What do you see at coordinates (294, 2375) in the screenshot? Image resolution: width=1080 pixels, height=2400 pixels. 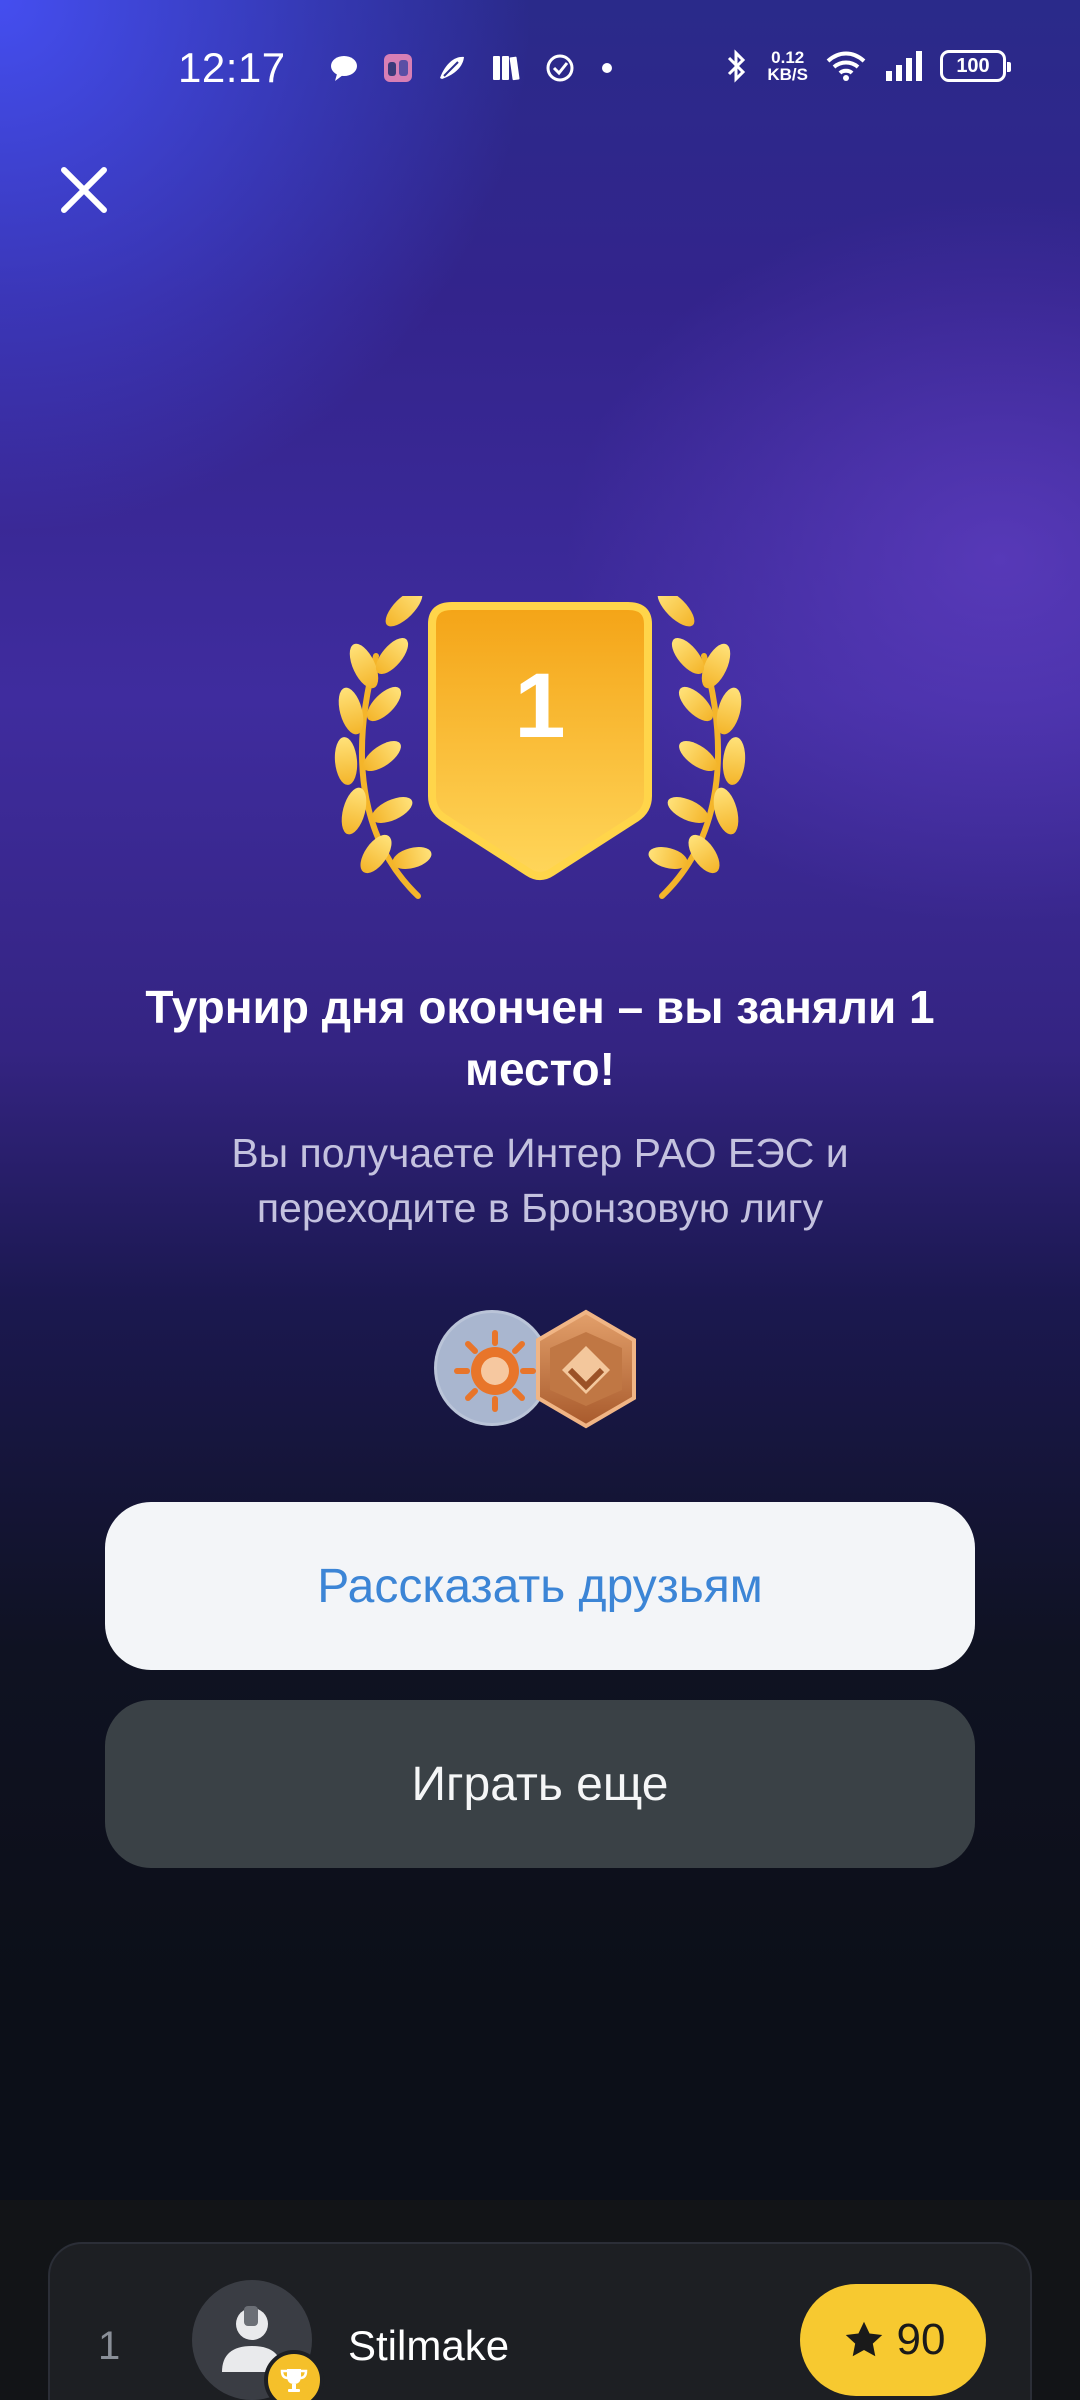 I see `trophy-badge-icon` at bounding box center [294, 2375].